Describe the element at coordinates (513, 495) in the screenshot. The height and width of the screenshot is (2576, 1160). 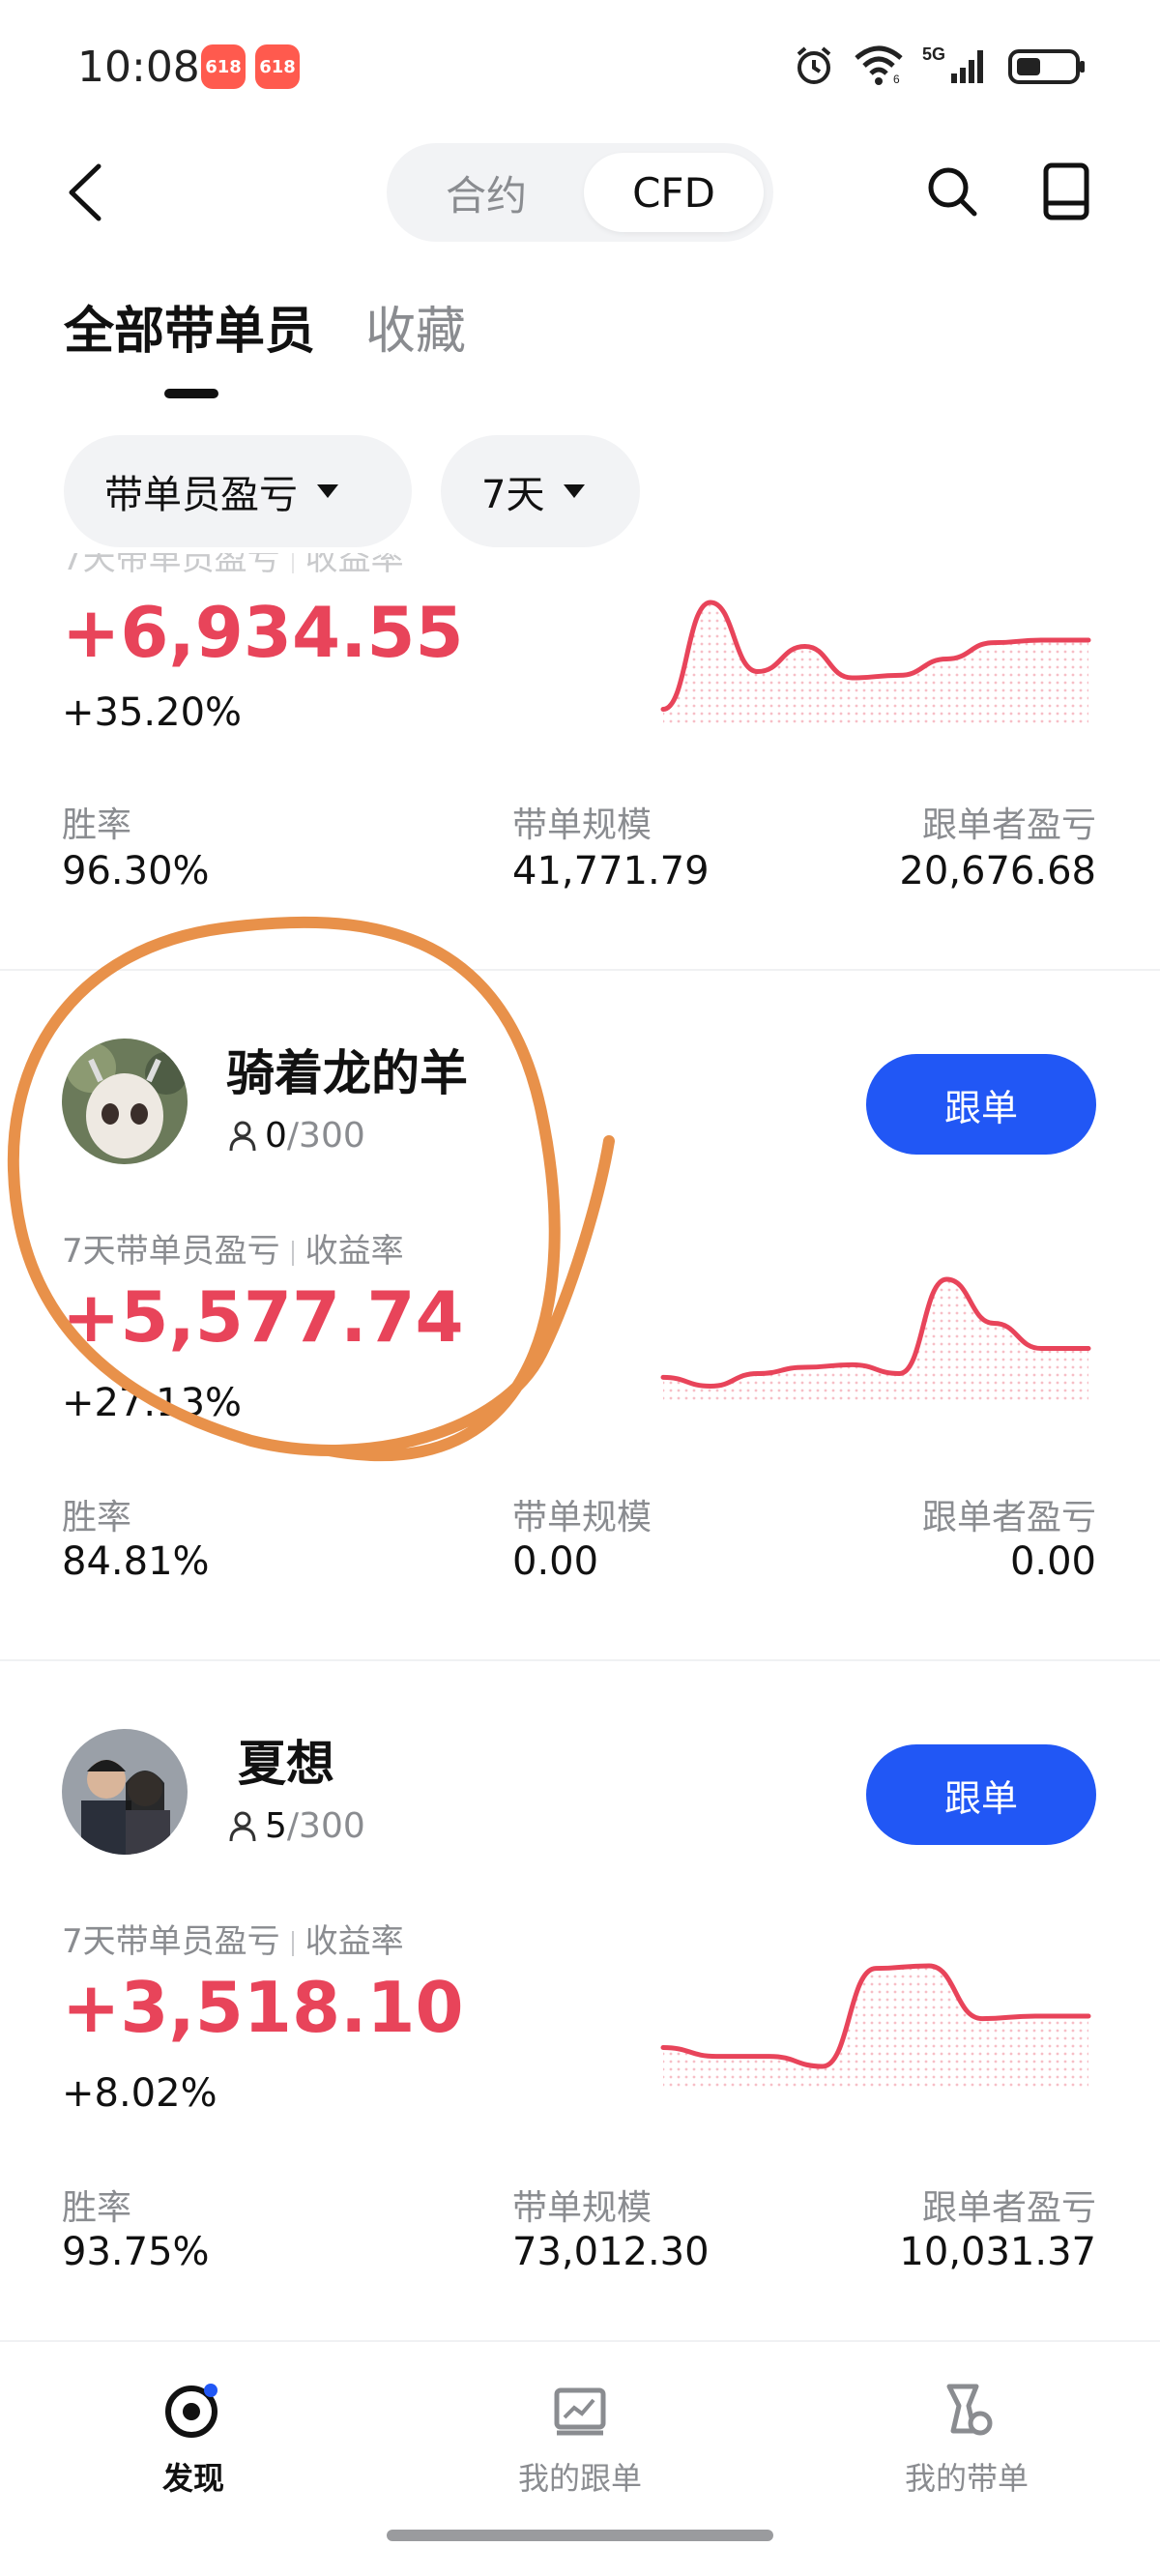
I see `period-filter-label: 7天` at that location.